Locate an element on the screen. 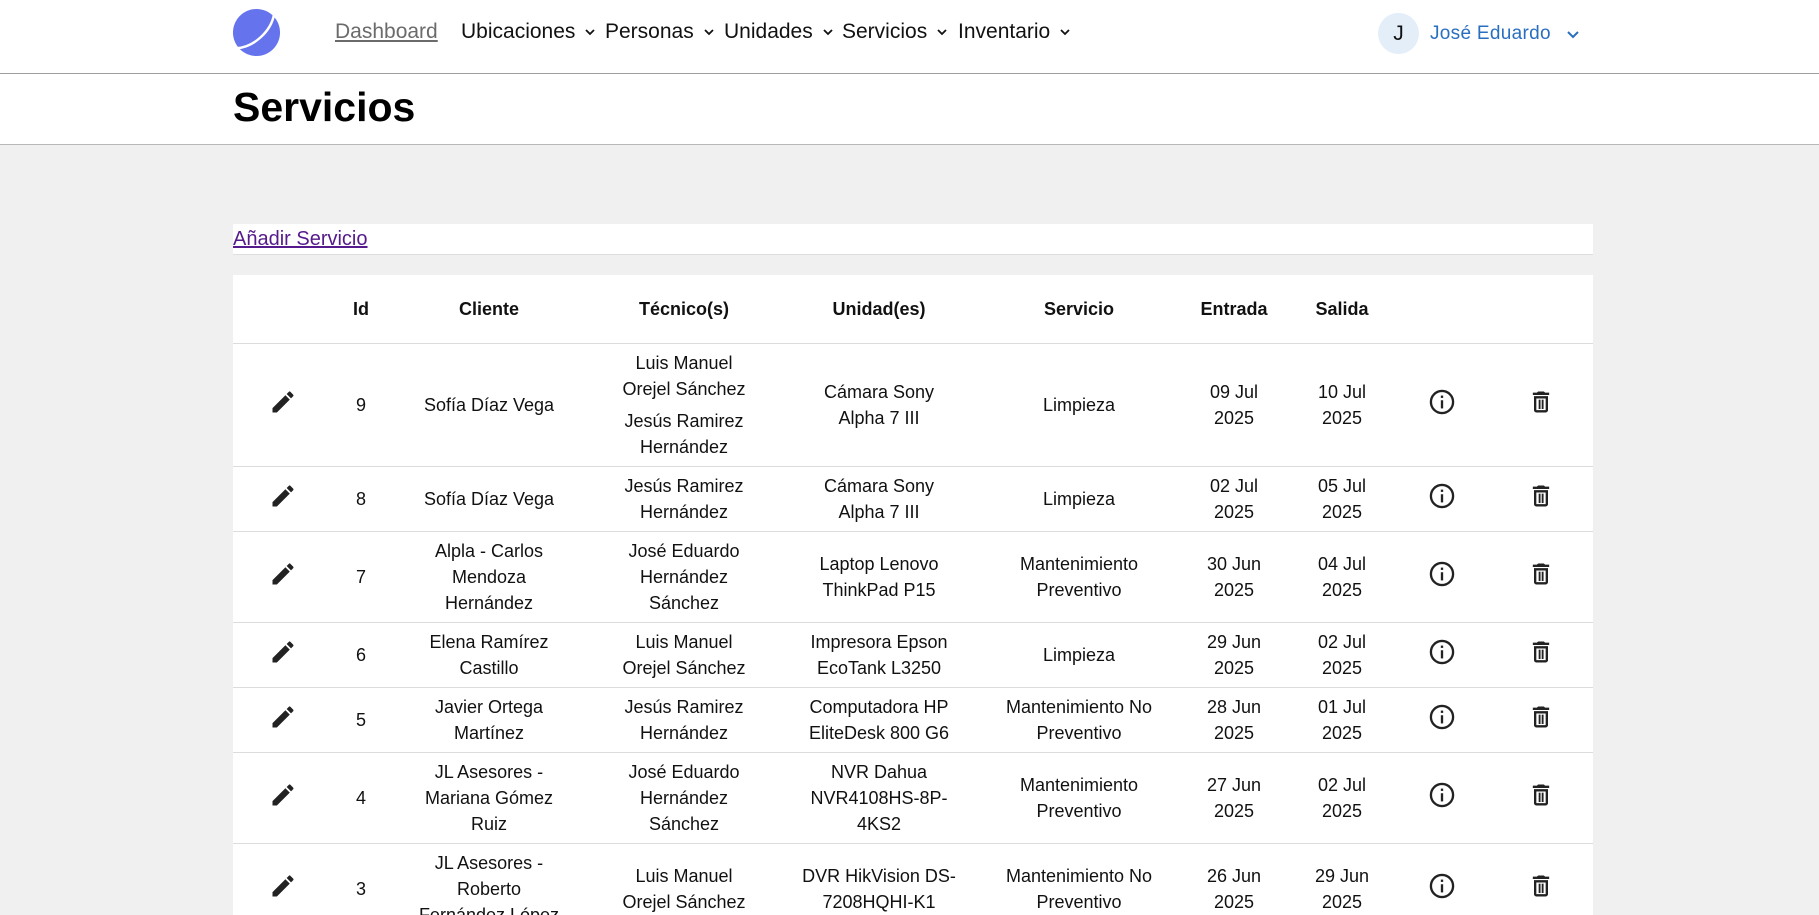 This screenshot has width=1819, height=915. header-cell: Cliente is located at coordinates (489, 309).